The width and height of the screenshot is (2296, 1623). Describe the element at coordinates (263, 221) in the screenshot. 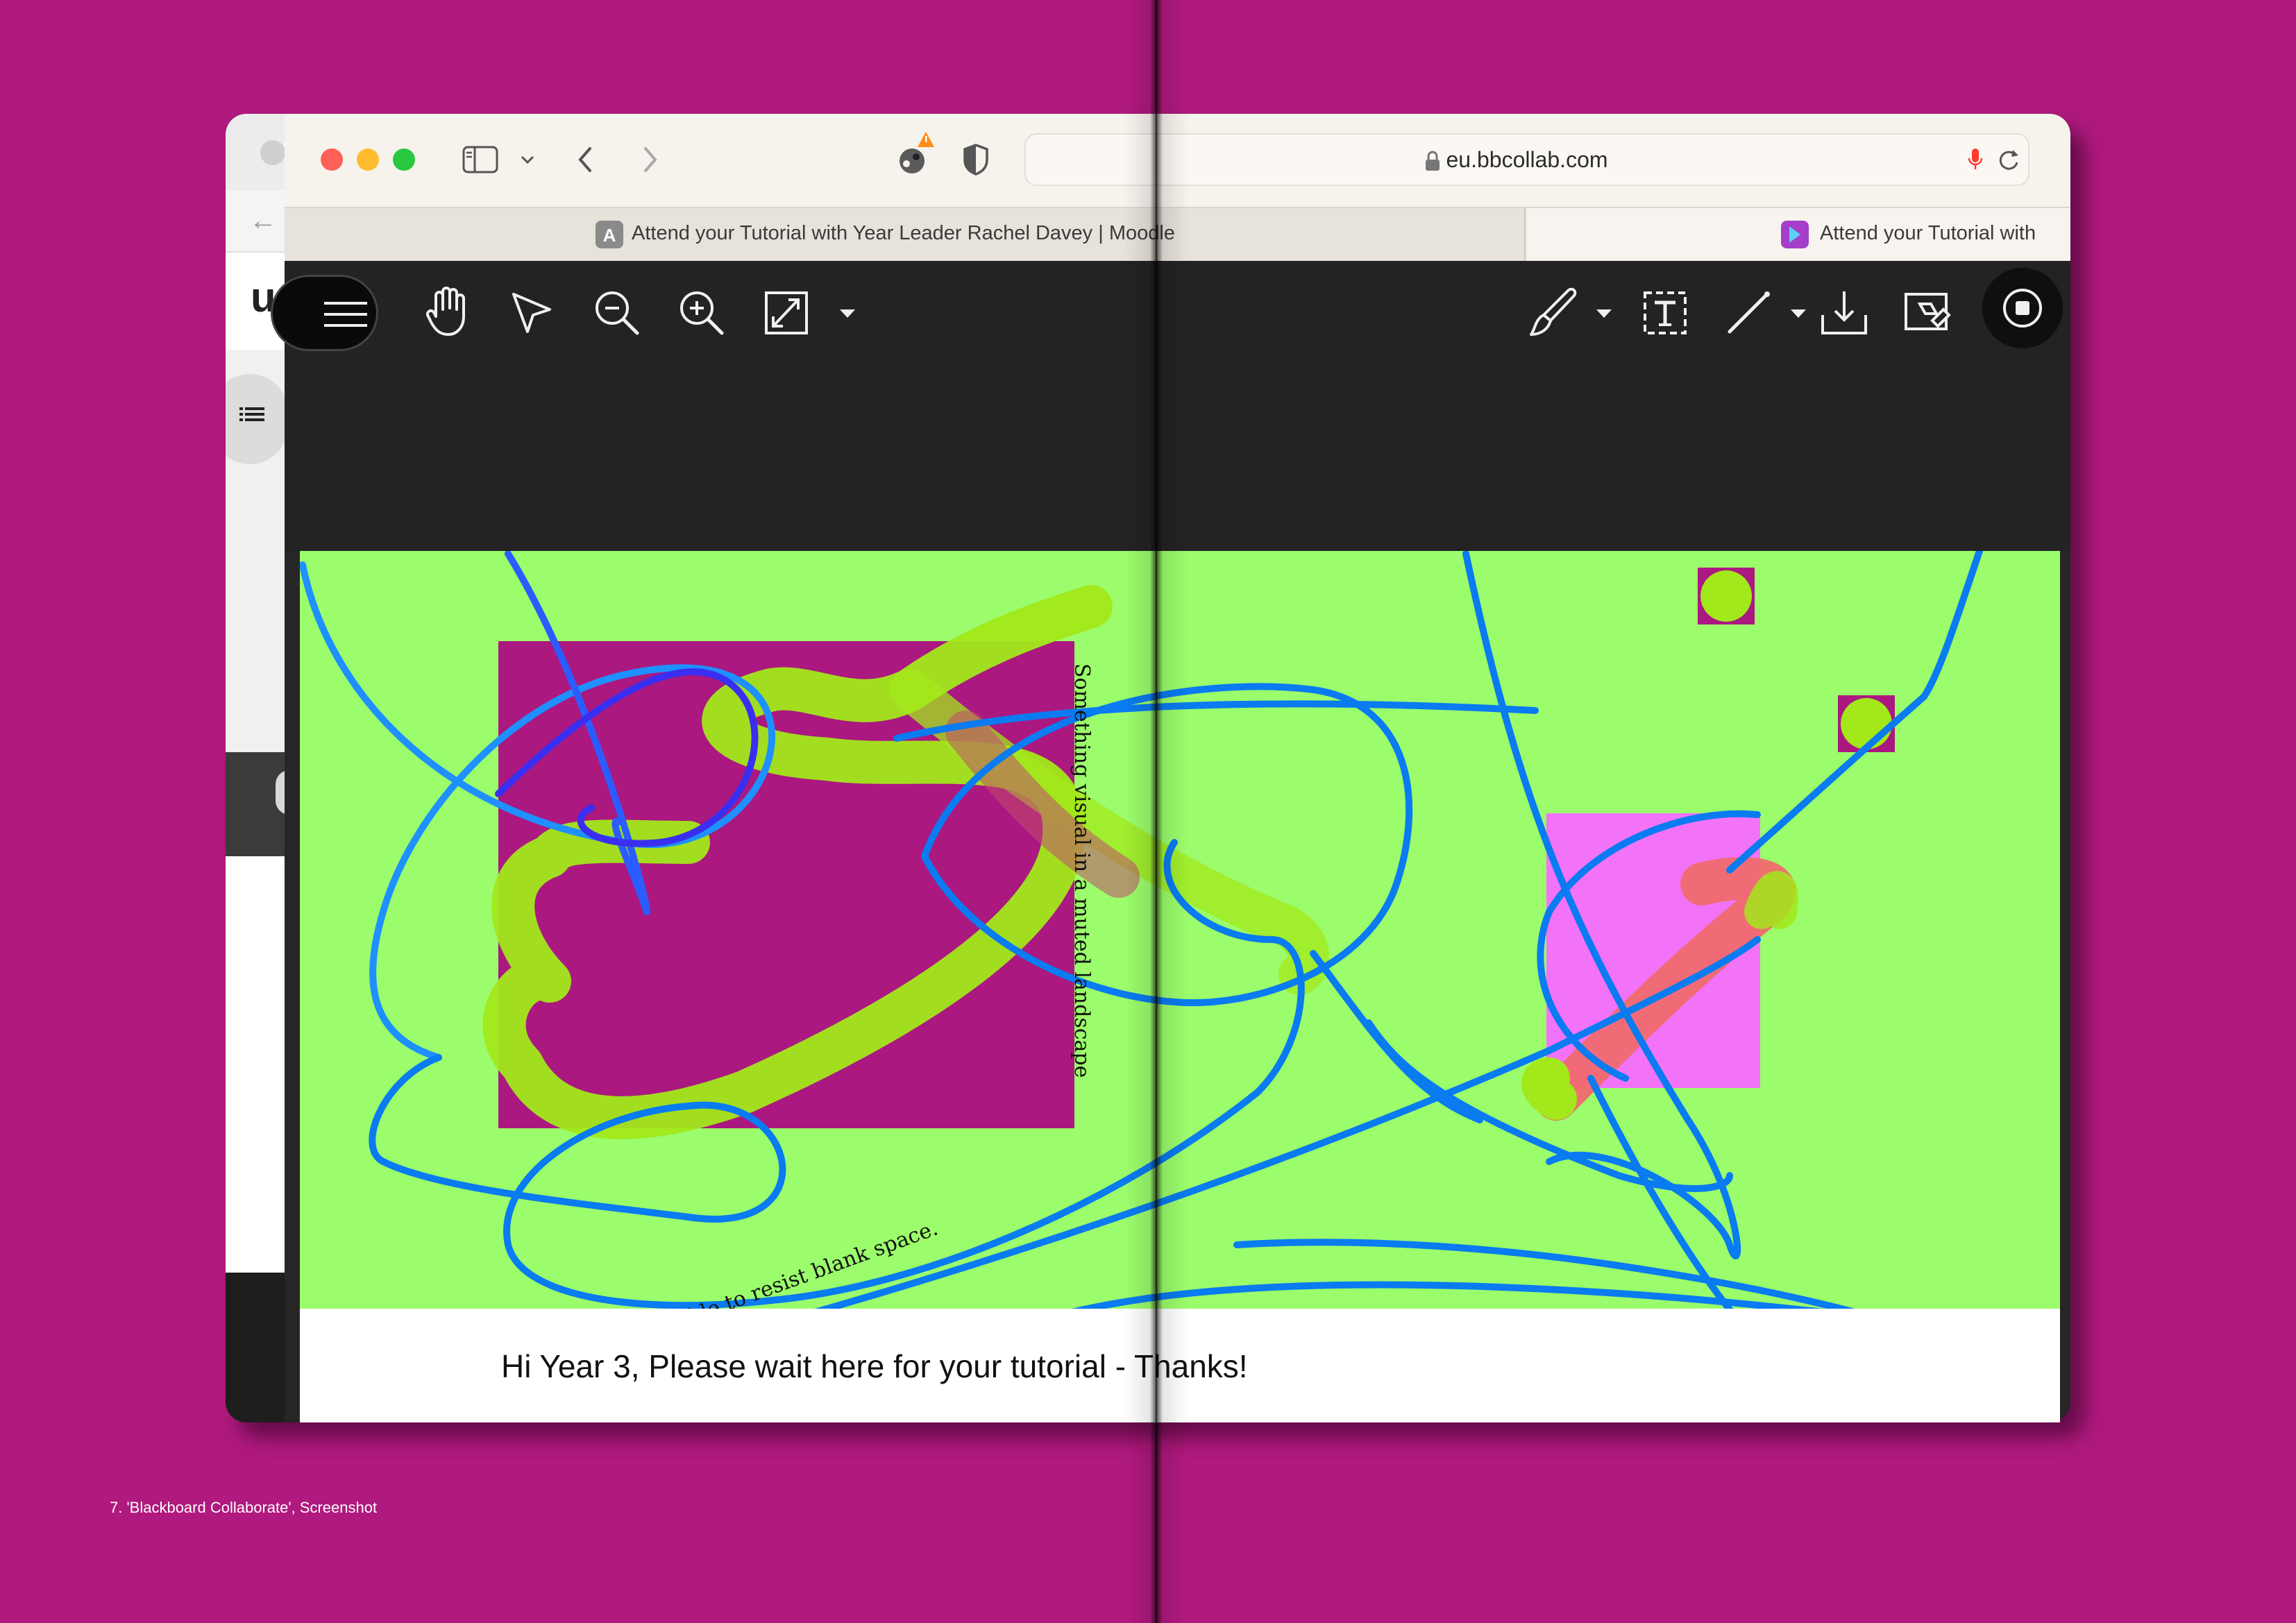

I see `back-arrow-icon: ←` at that location.